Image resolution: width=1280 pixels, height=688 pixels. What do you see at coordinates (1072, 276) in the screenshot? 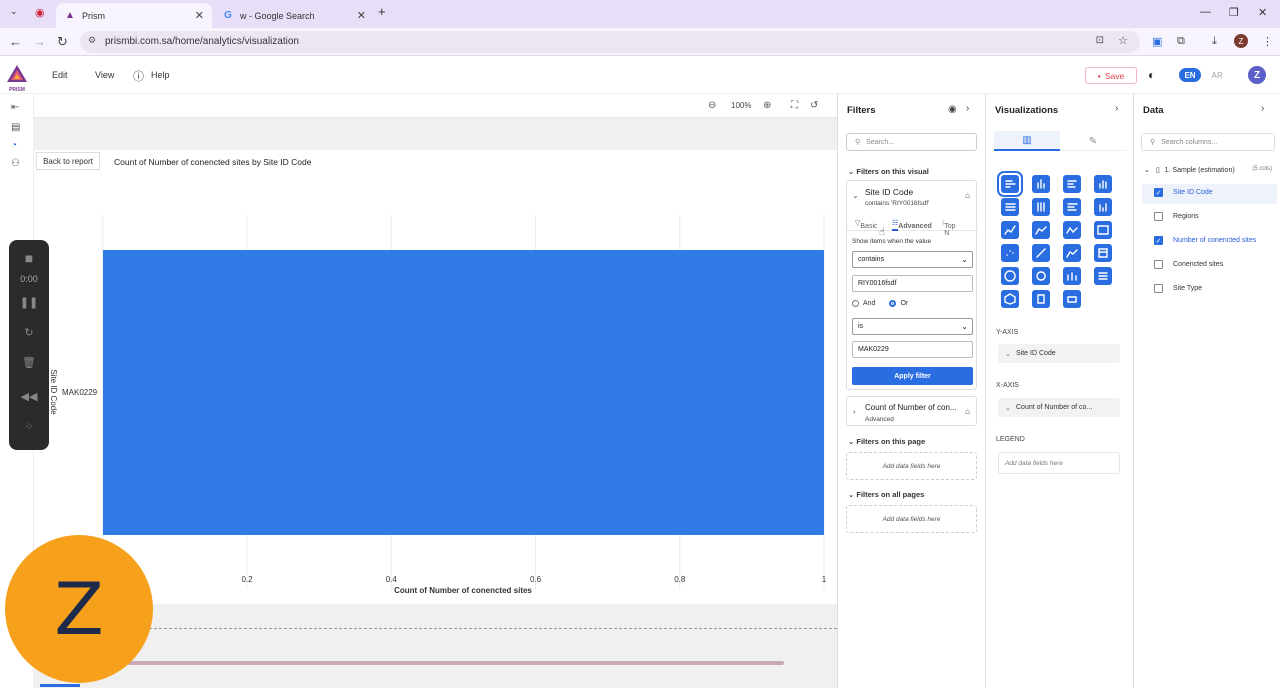
I see `visual-type-4-2-icon` at bounding box center [1072, 276].